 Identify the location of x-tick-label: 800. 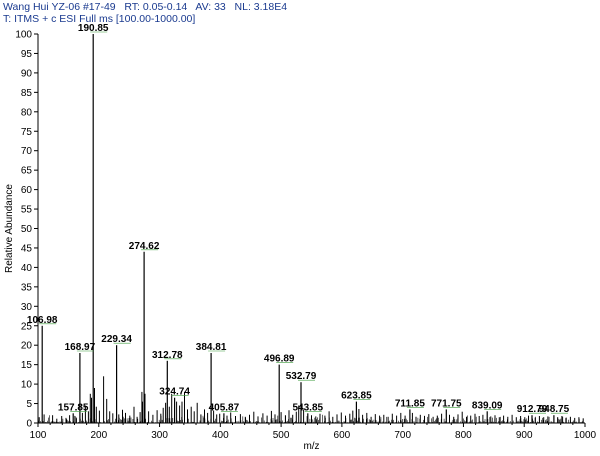
(463, 435).